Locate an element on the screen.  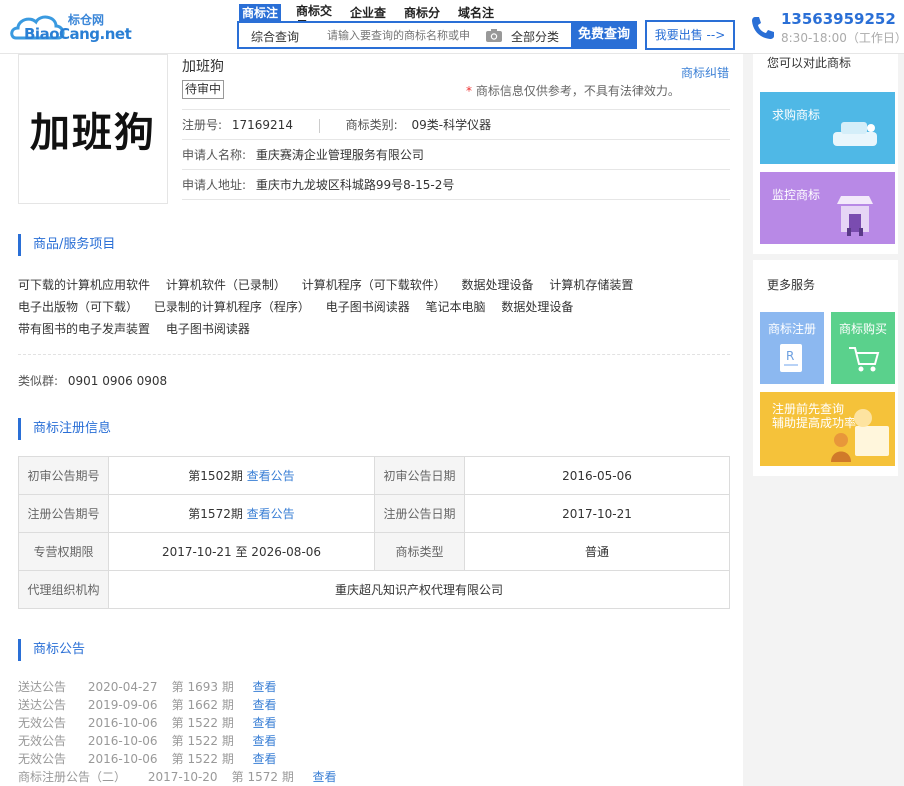
compare-title: 您可以对此商标 is located at coordinates (809, 63).